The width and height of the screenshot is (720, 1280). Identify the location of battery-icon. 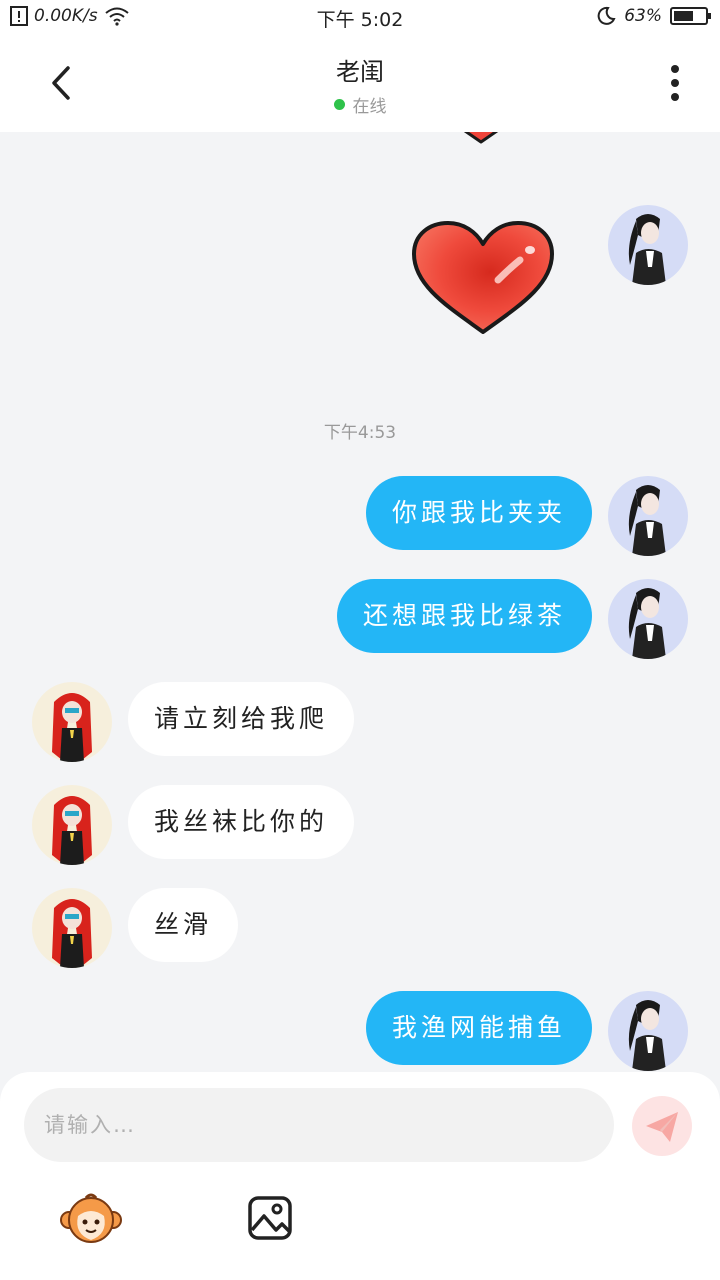
(690, 16).